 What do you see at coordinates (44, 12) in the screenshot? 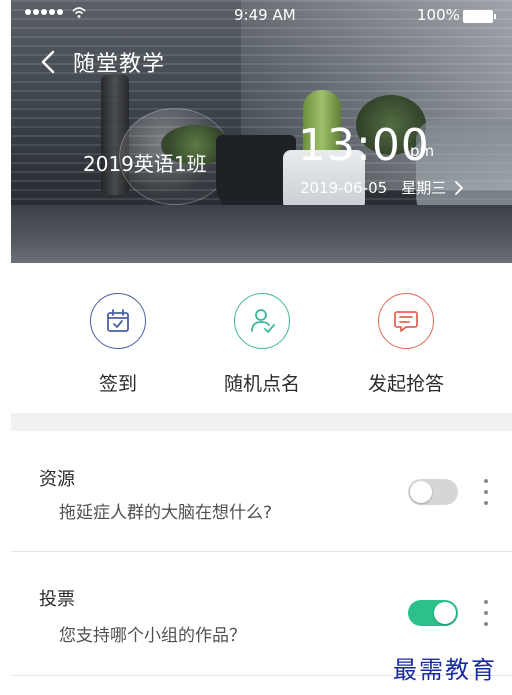
I see `signal-icon` at bounding box center [44, 12].